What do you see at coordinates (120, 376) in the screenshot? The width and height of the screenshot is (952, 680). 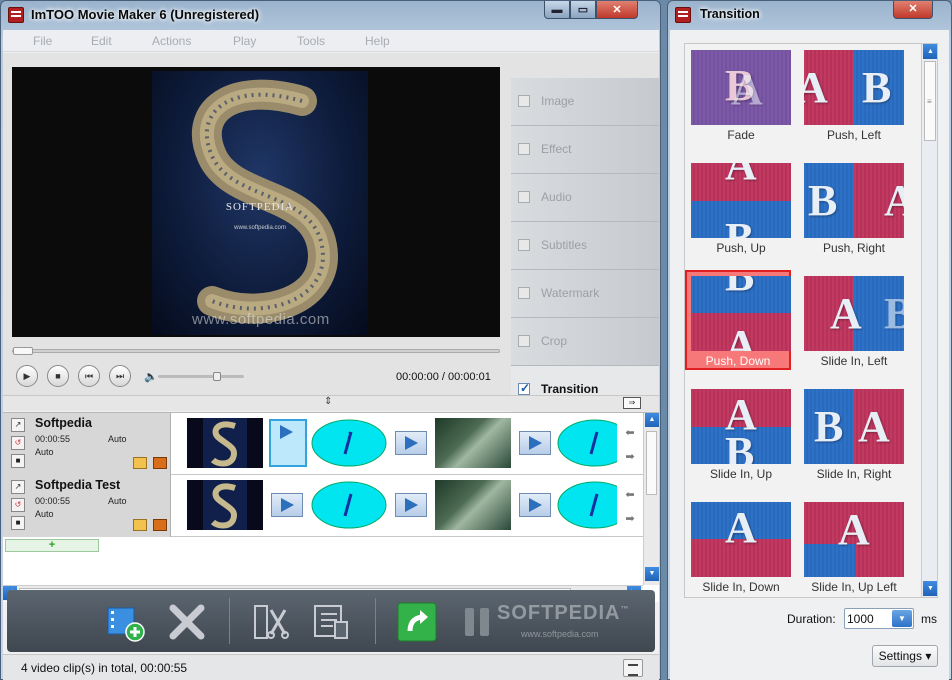 I see `next-button: ⏭` at bounding box center [120, 376].